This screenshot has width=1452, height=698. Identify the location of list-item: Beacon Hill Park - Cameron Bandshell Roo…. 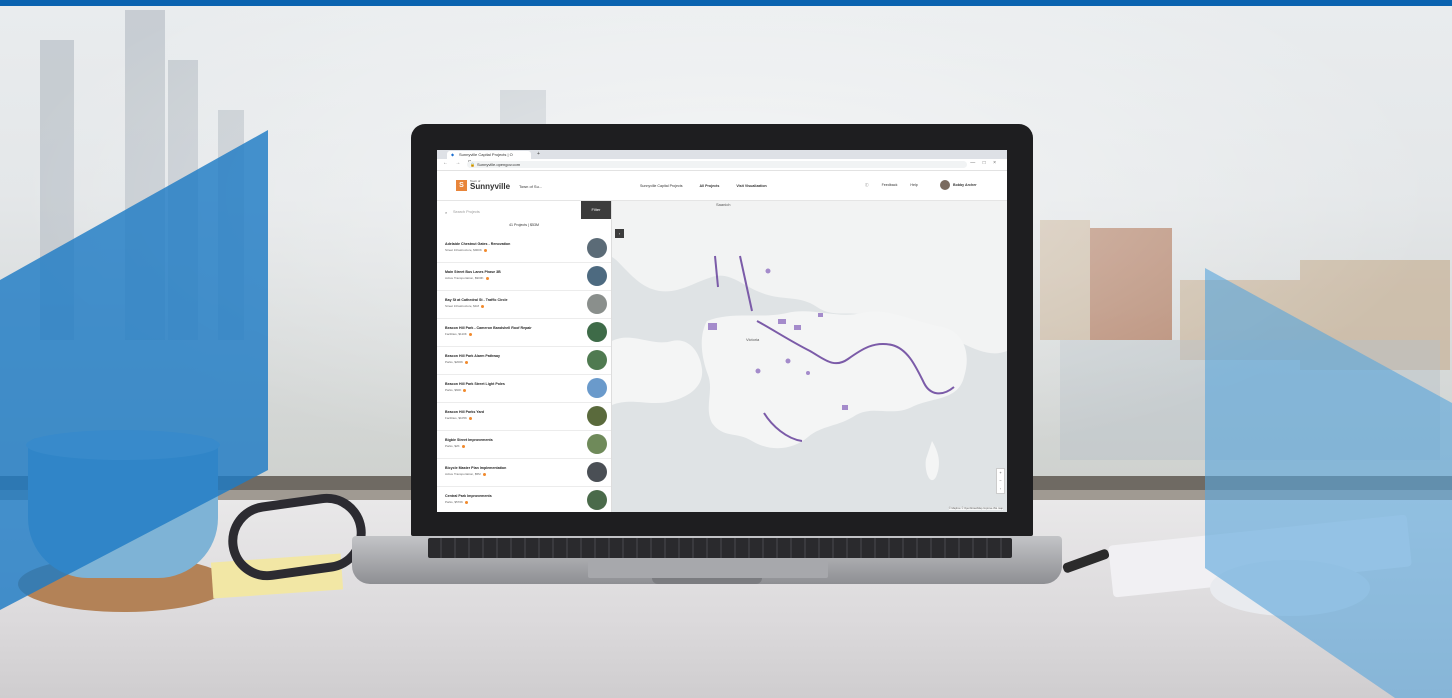
(524, 333).